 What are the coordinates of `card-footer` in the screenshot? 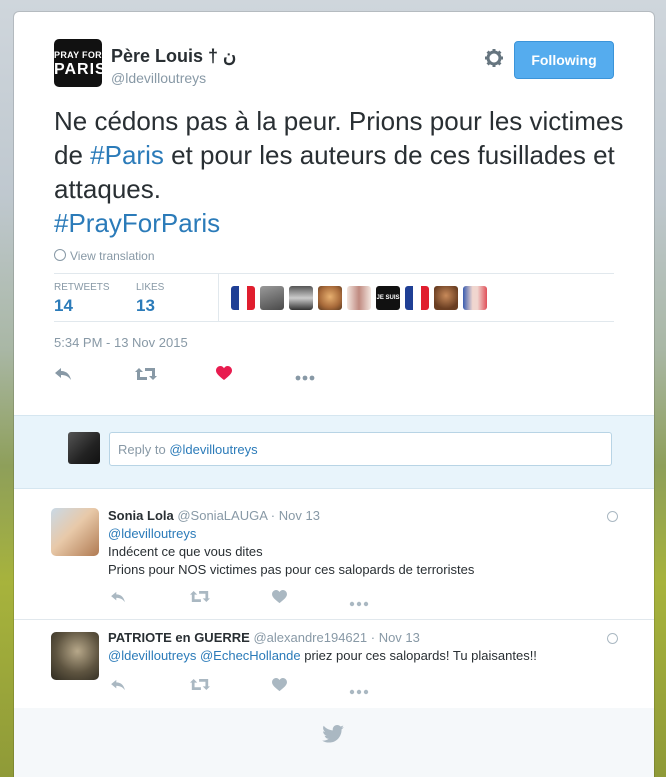 It's located at (334, 742).